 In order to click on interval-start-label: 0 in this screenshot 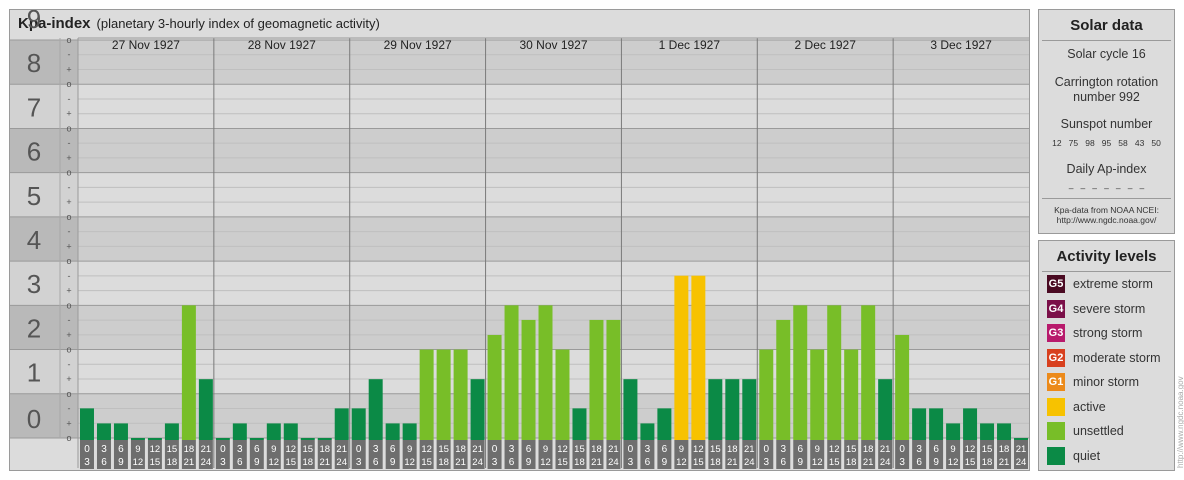, I will do `click(495, 449)`.